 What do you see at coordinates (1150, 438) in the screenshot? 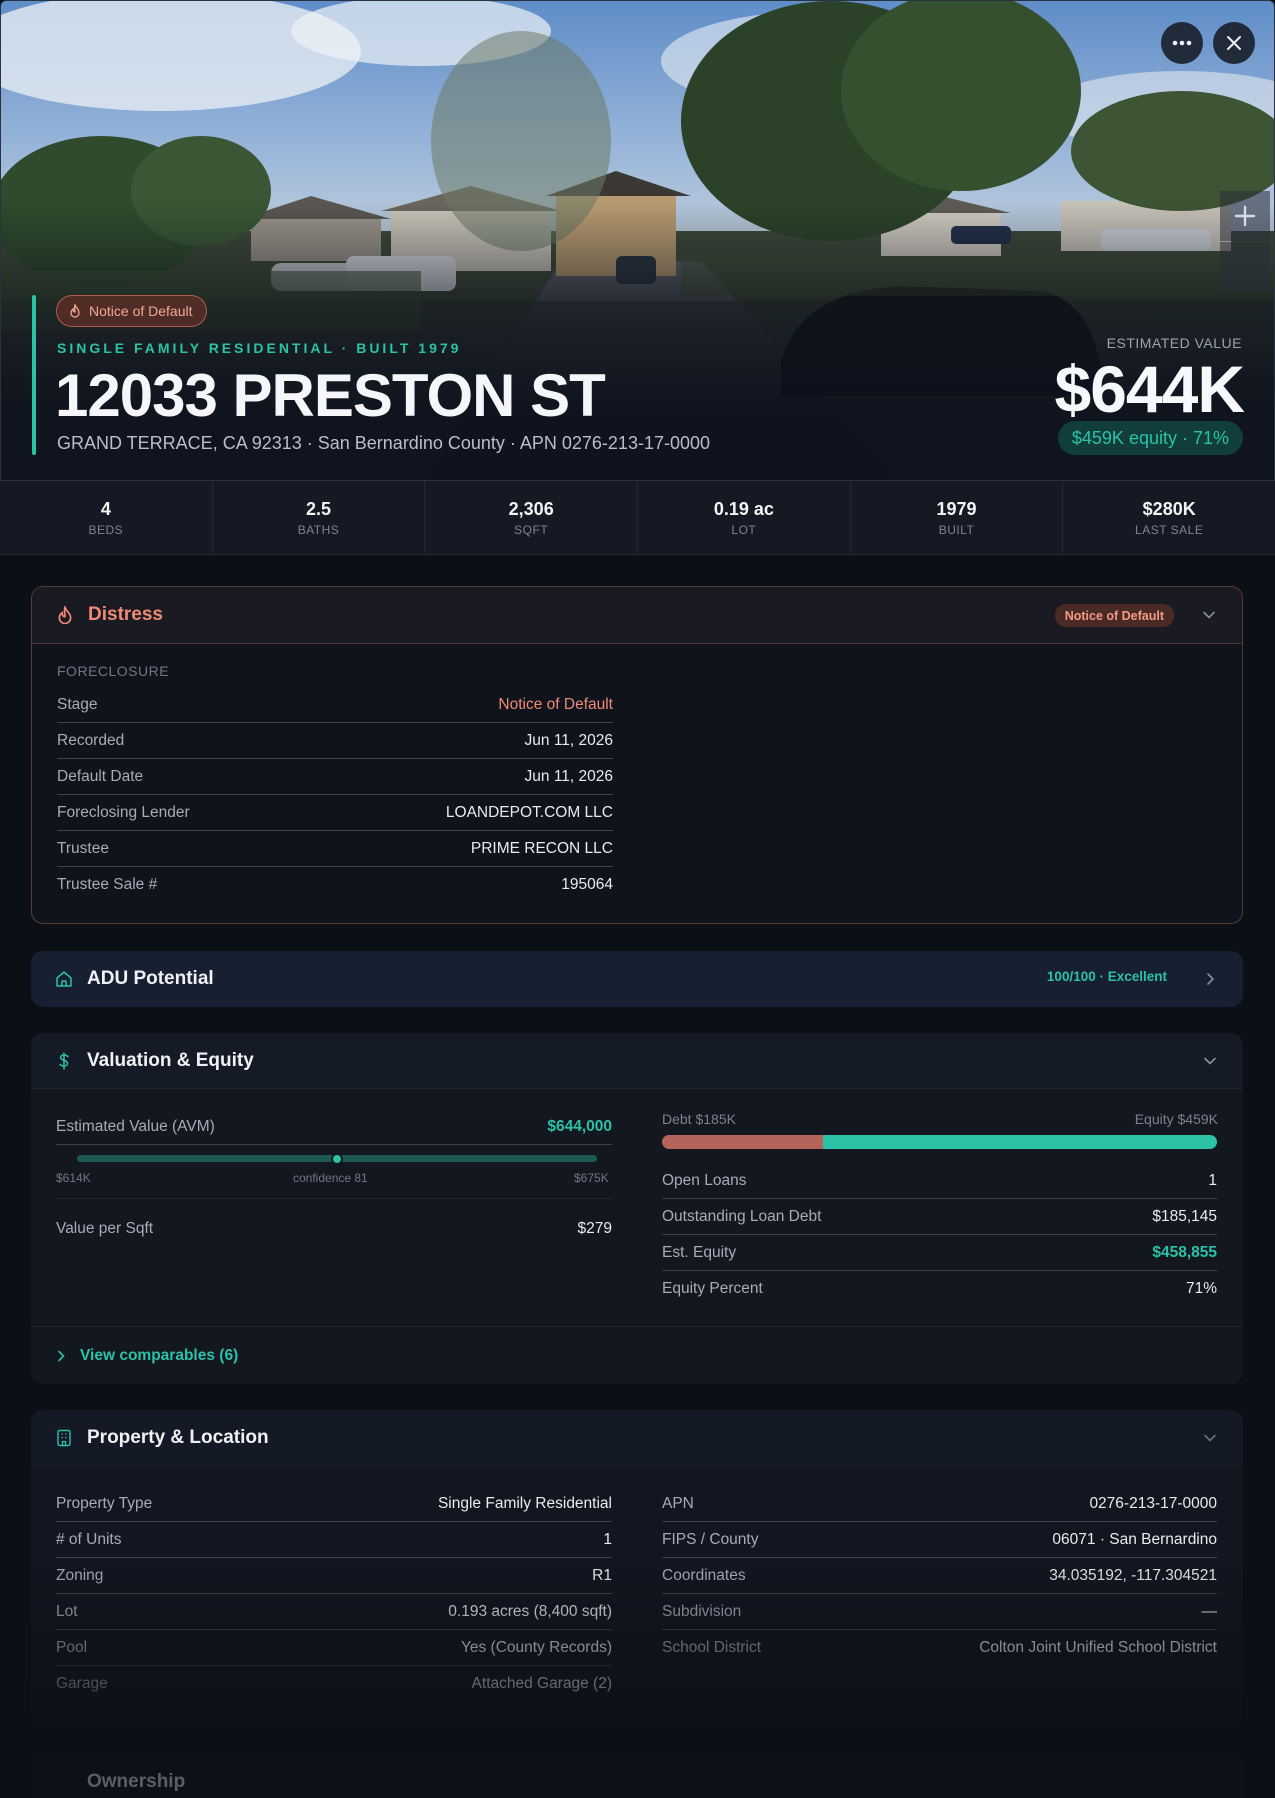
I see `equity-badge: $459K equity · 71%` at bounding box center [1150, 438].